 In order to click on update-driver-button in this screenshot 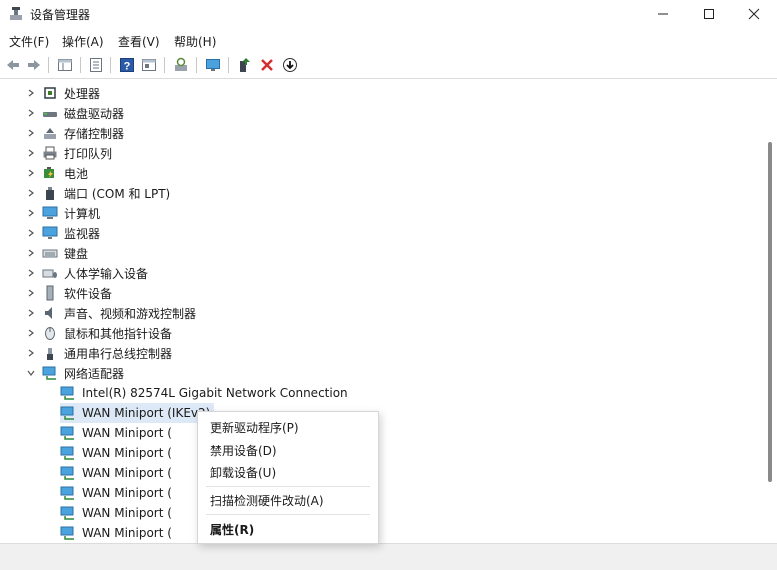, I will do `click(244, 65)`.